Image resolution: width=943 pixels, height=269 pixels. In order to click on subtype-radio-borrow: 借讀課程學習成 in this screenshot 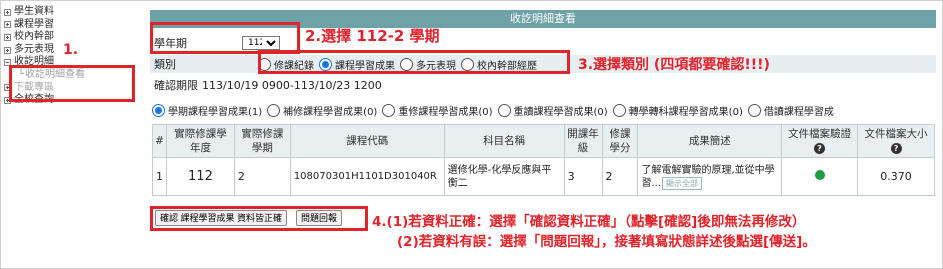, I will do `click(790, 110)`.